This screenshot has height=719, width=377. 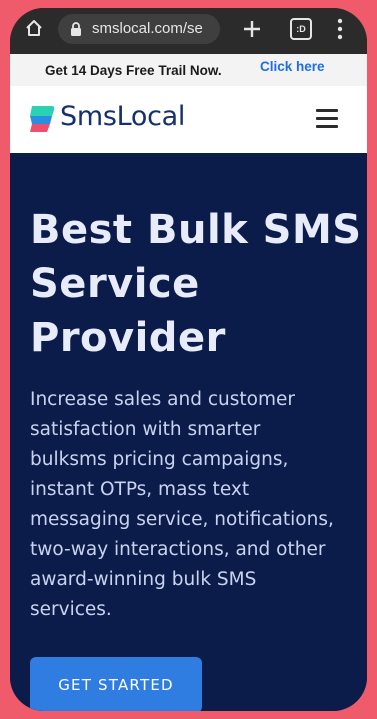 What do you see at coordinates (42, 119) in the screenshot?
I see `logo-mark-icon` at bounding box center [42, 119].